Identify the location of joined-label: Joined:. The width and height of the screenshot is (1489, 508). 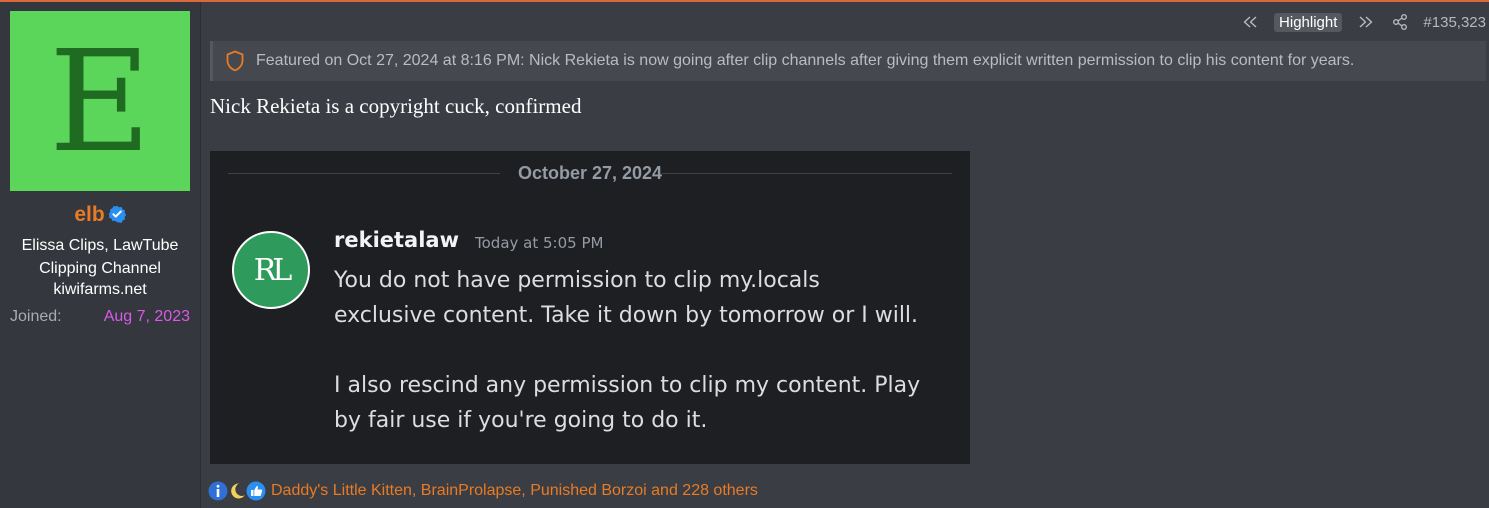
(36, 316).